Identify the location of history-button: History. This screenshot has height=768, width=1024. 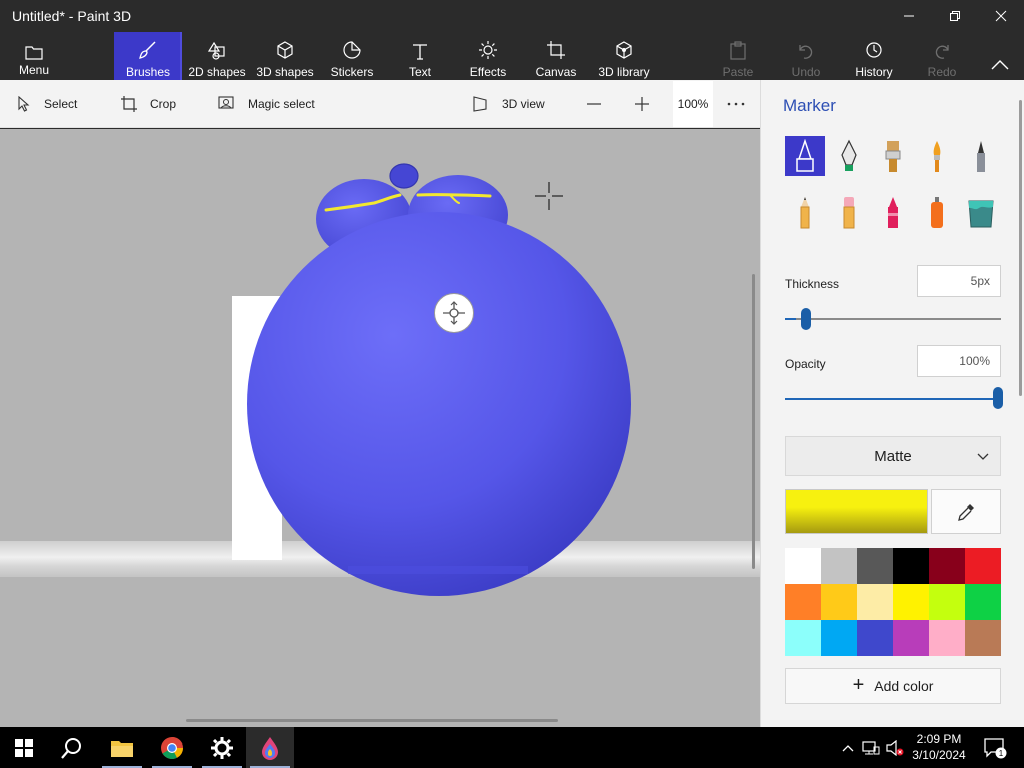
(874, 56).